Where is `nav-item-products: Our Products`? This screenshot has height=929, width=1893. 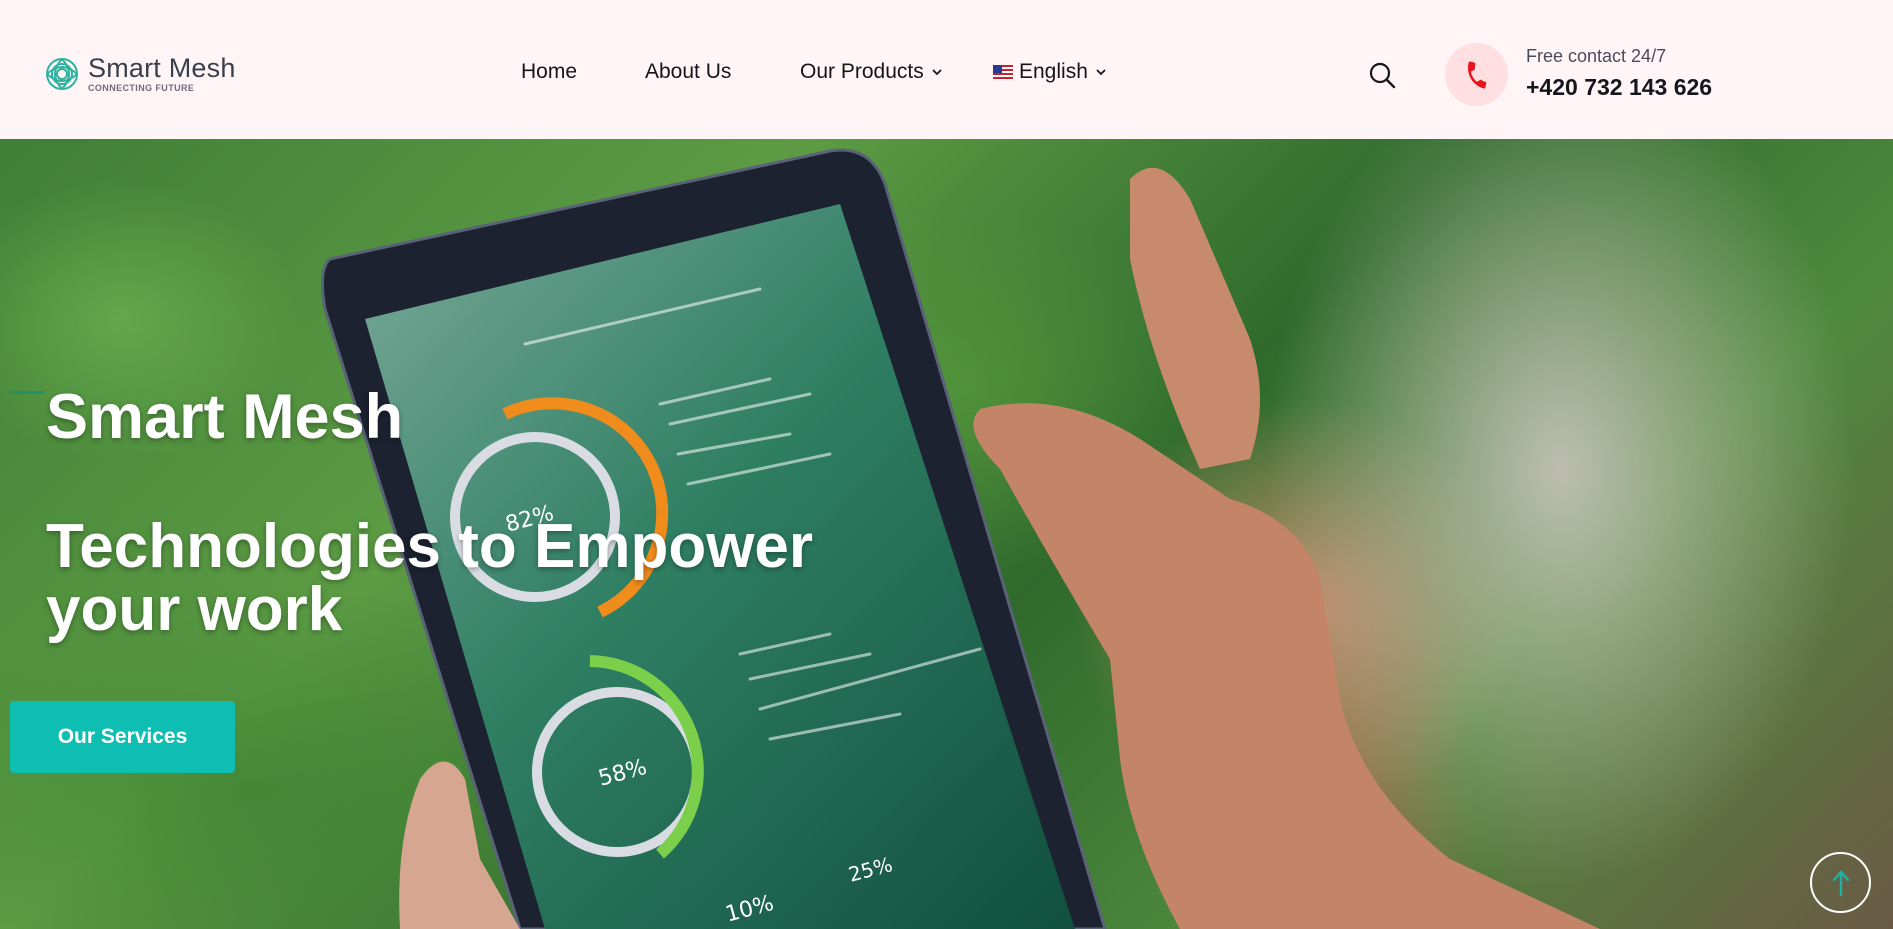 nav-item-products: Our Products is located at coordinates (872, 72).